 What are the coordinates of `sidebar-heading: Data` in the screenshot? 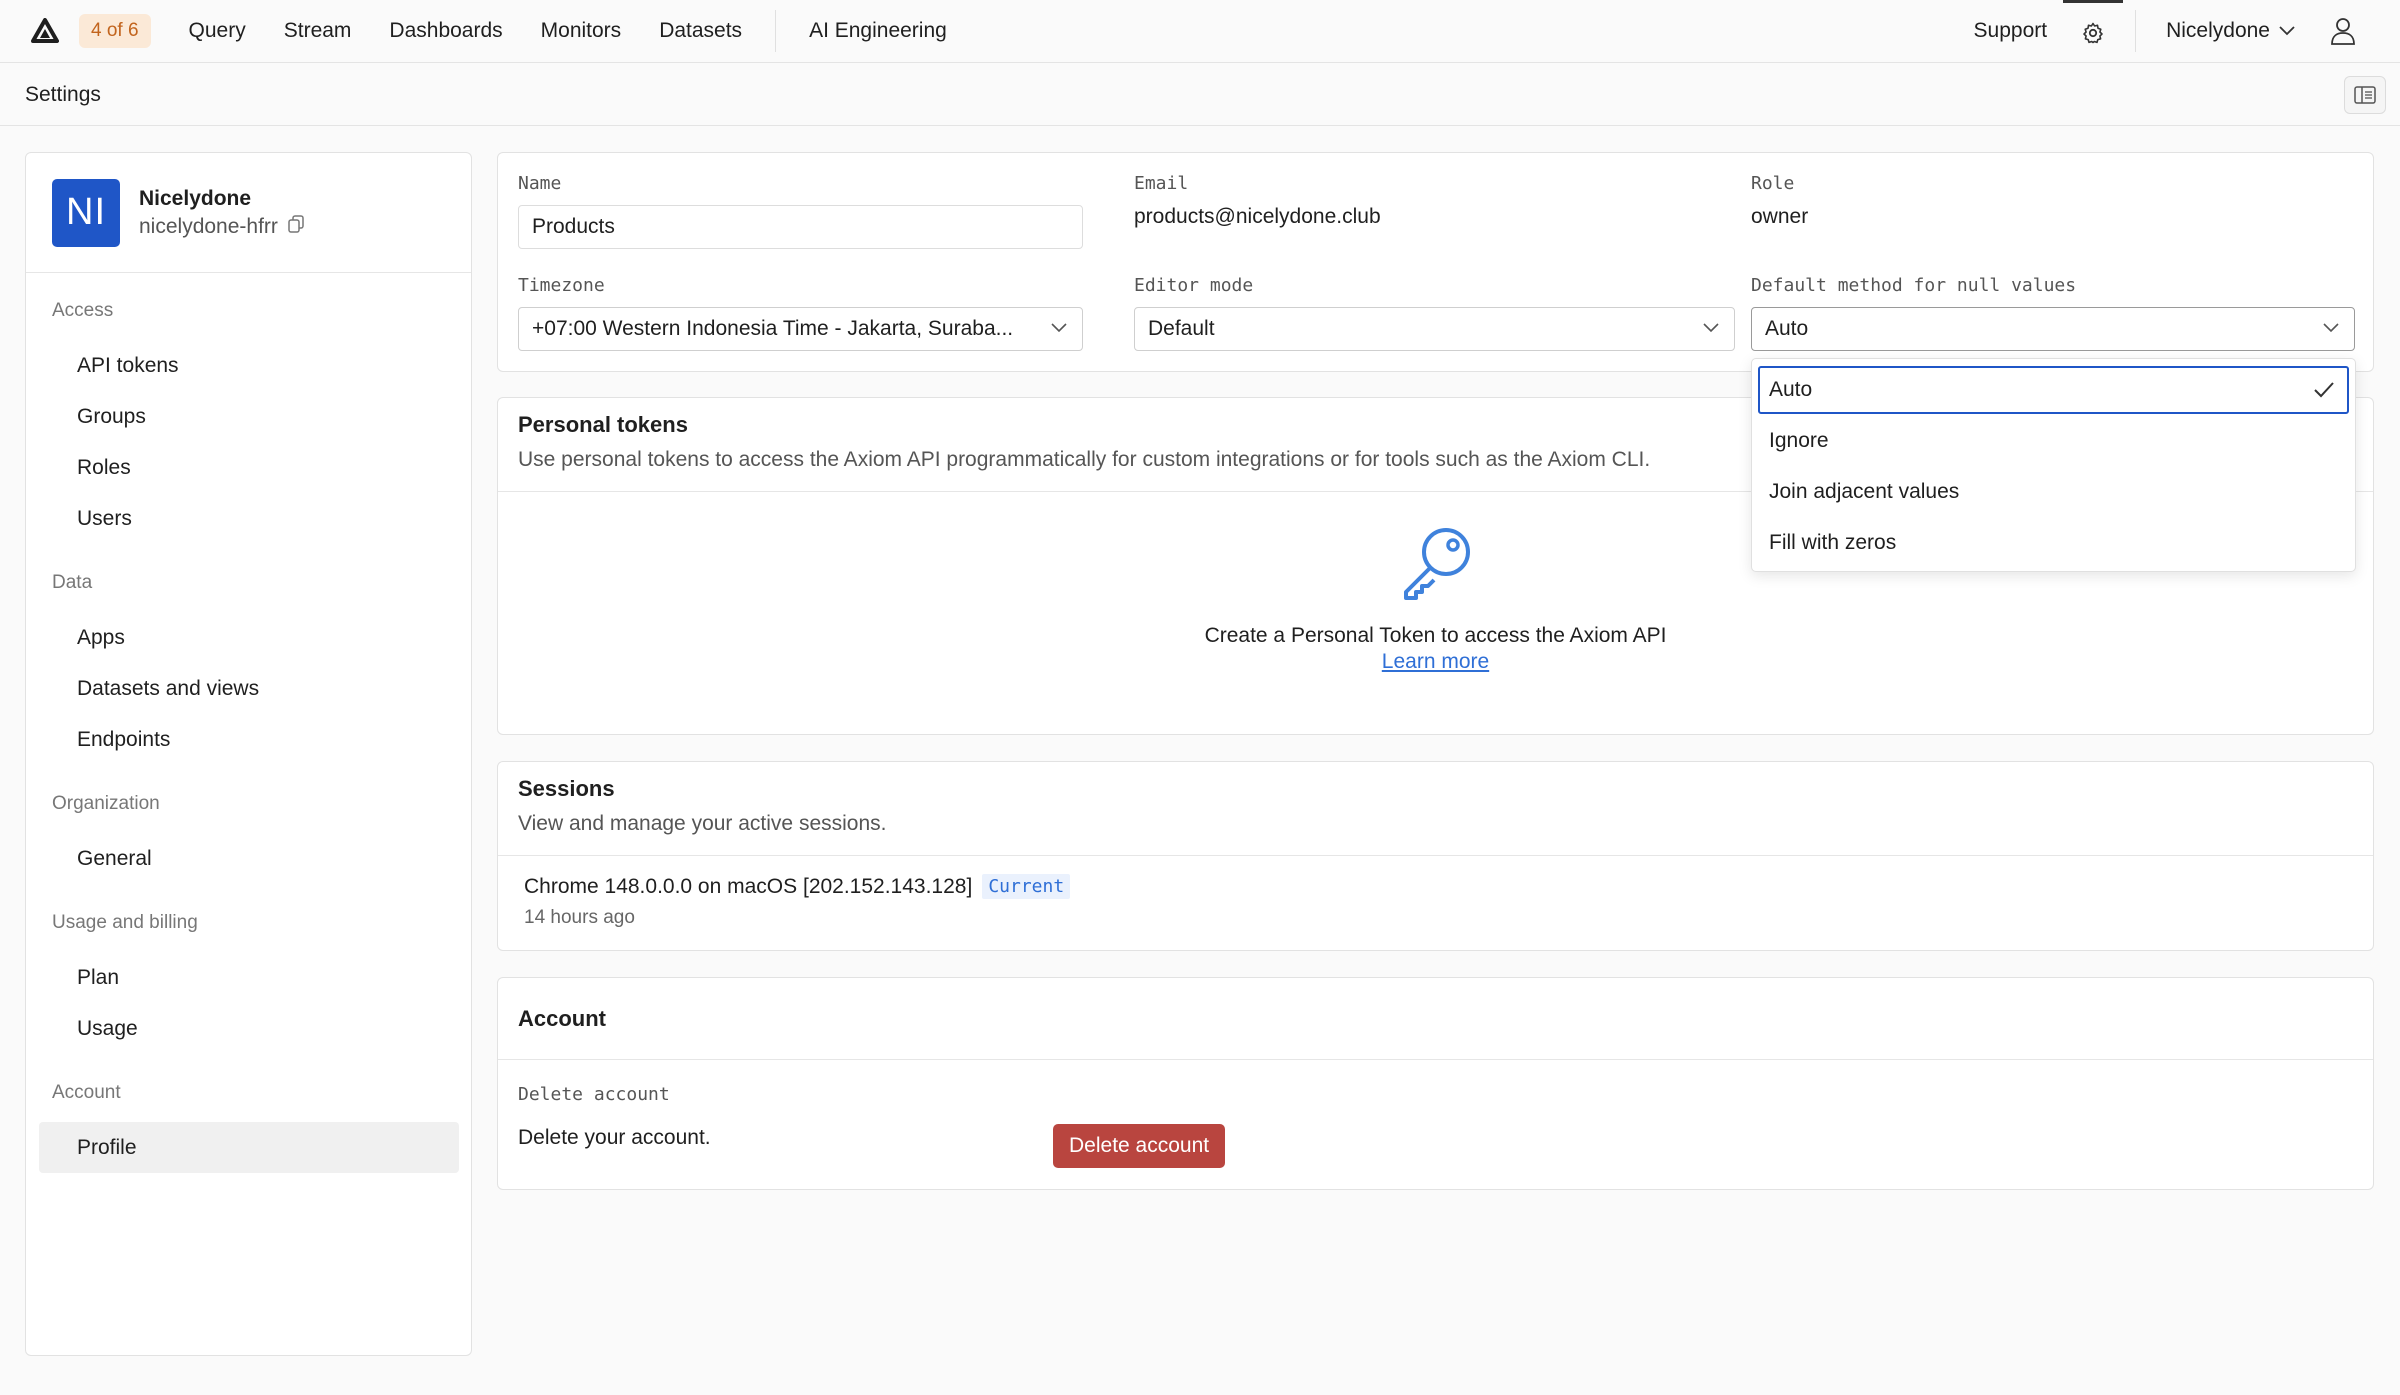 It's located at (72, 582).